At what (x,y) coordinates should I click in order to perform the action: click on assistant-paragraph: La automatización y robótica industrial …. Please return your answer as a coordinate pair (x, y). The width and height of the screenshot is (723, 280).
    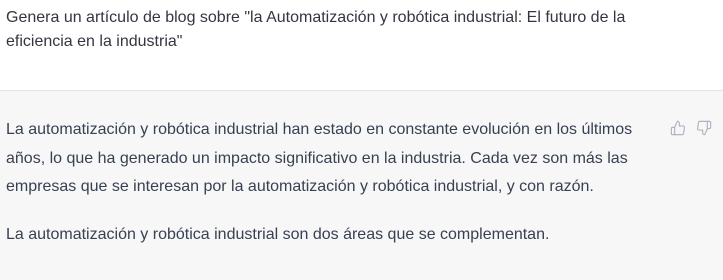
    Looking at the image, I should click on (278, 234).